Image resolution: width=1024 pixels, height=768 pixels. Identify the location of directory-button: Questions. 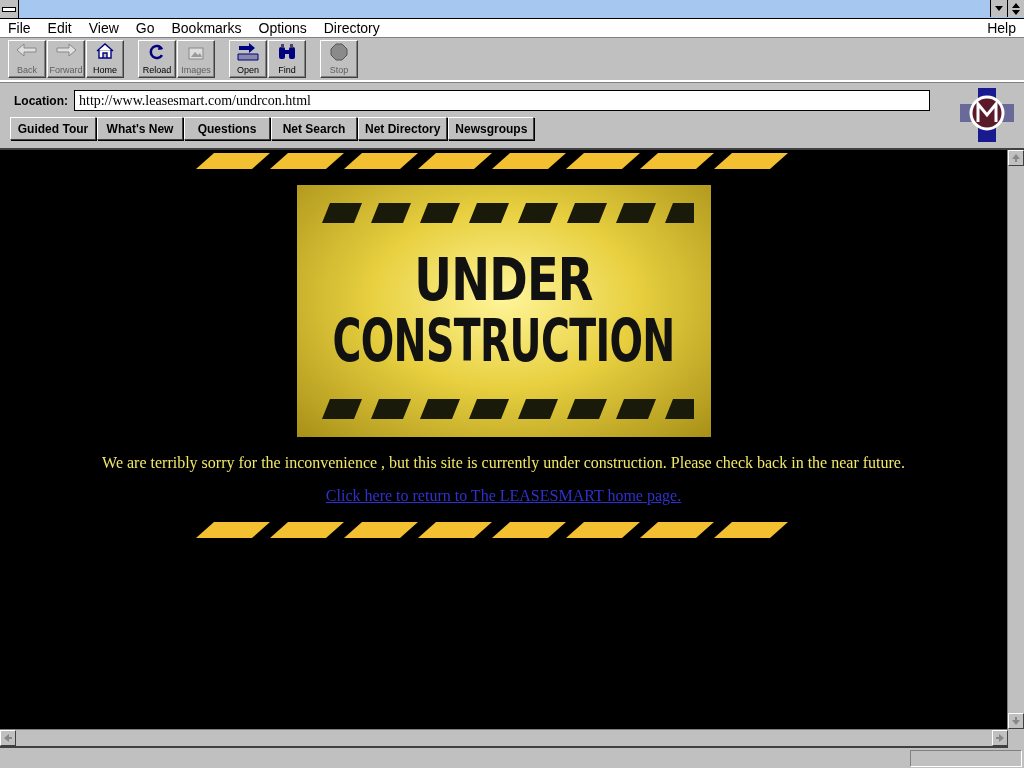
(227, 128).